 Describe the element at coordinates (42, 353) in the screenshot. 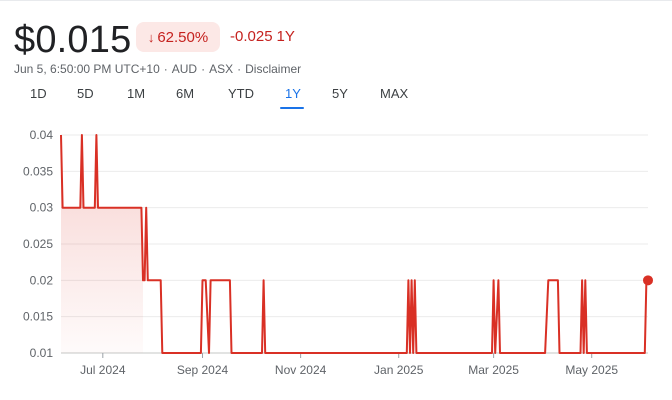

I see `y-tick-label: 0.01` at that location.